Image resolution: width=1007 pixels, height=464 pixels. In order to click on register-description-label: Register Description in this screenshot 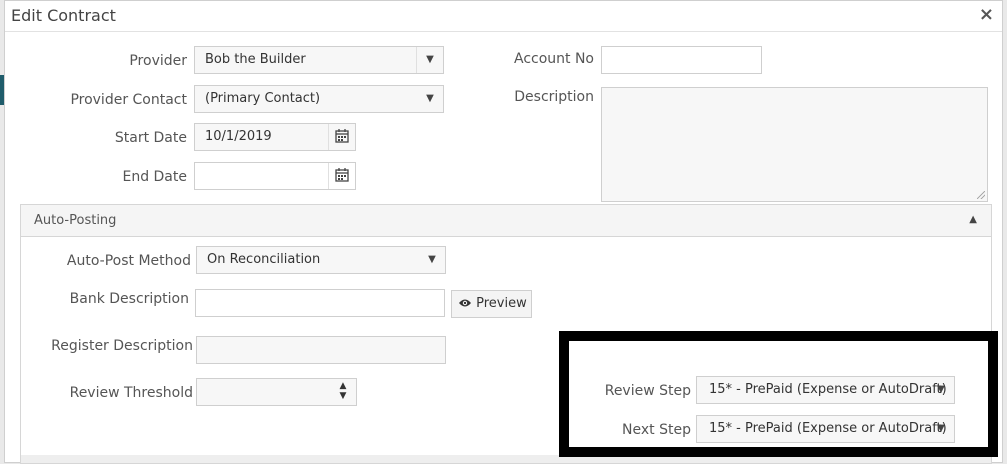, I will do `click(122, 346)`.